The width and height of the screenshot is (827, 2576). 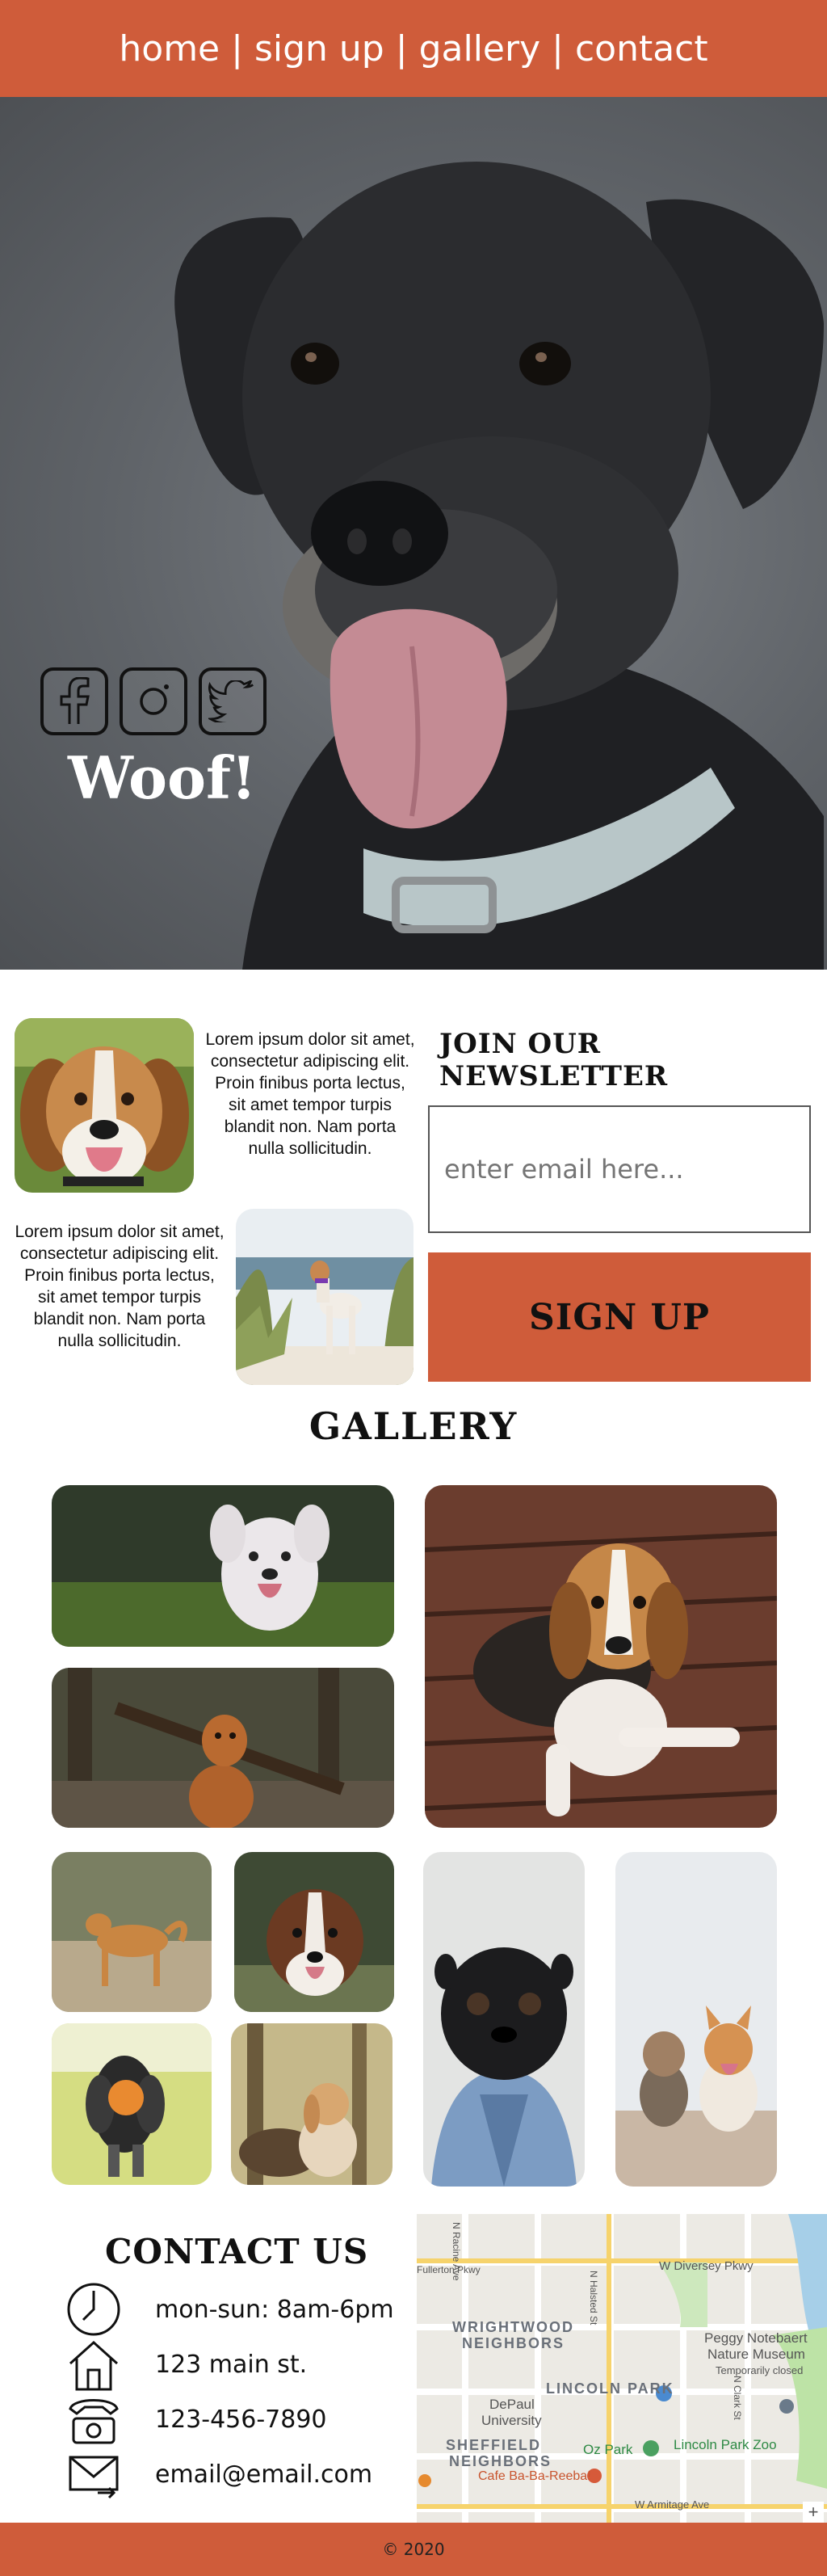 What do you see at coordinates (610, 2388) in the screenshot?
I see `map-label: LINCOLN PARK` at bounding box center [610, 2388].